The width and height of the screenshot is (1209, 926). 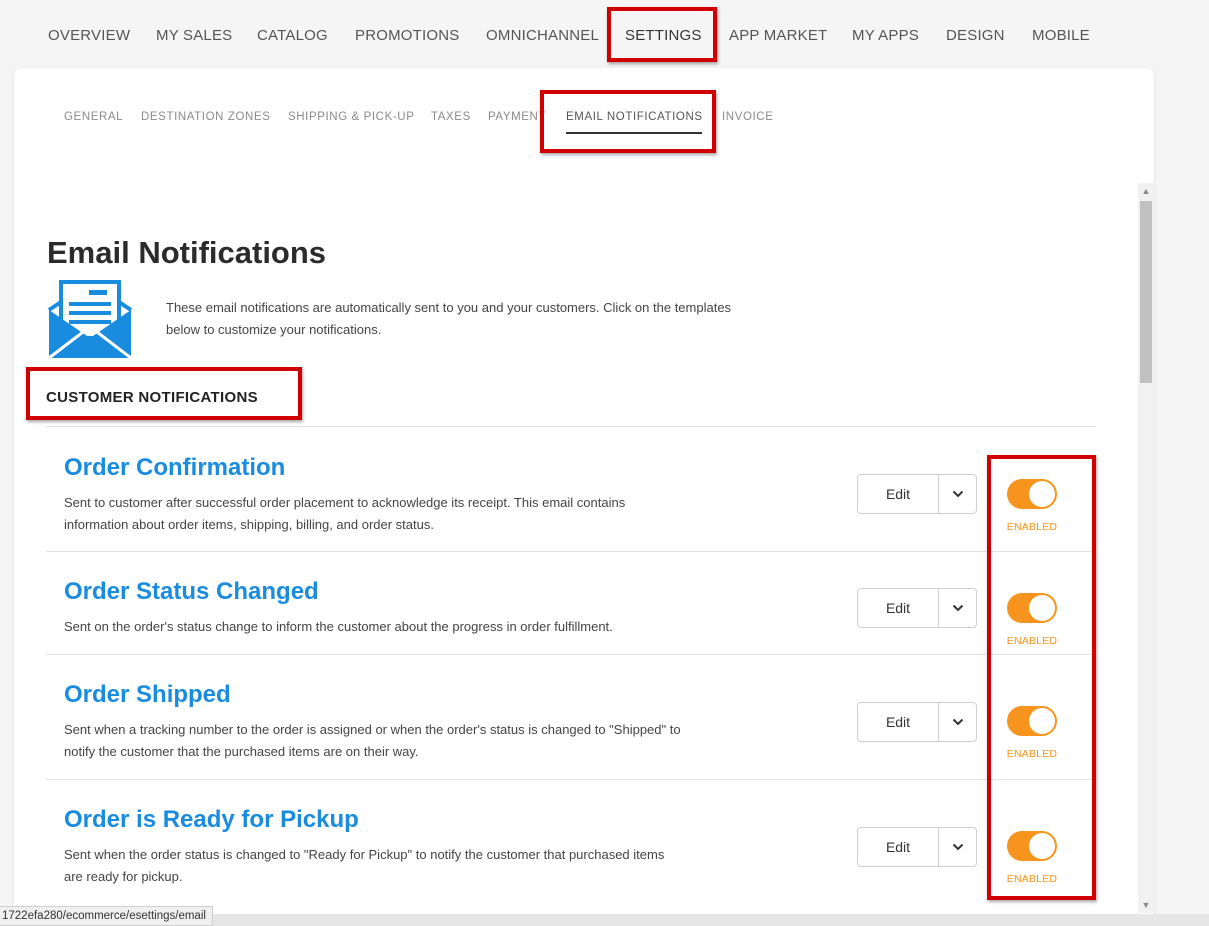 I want to click on annotation-box-toggles, so click(x=1041, y=677).